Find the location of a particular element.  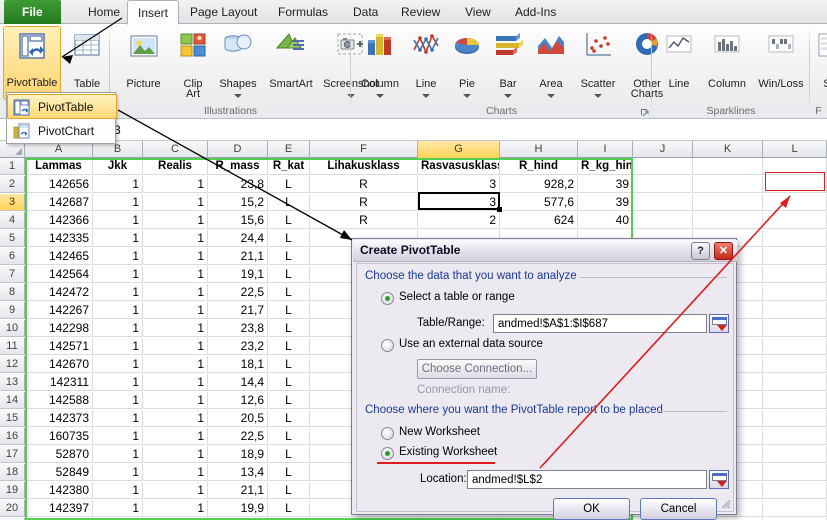

row-header-17: 17 is located at coordinates (12, 454).